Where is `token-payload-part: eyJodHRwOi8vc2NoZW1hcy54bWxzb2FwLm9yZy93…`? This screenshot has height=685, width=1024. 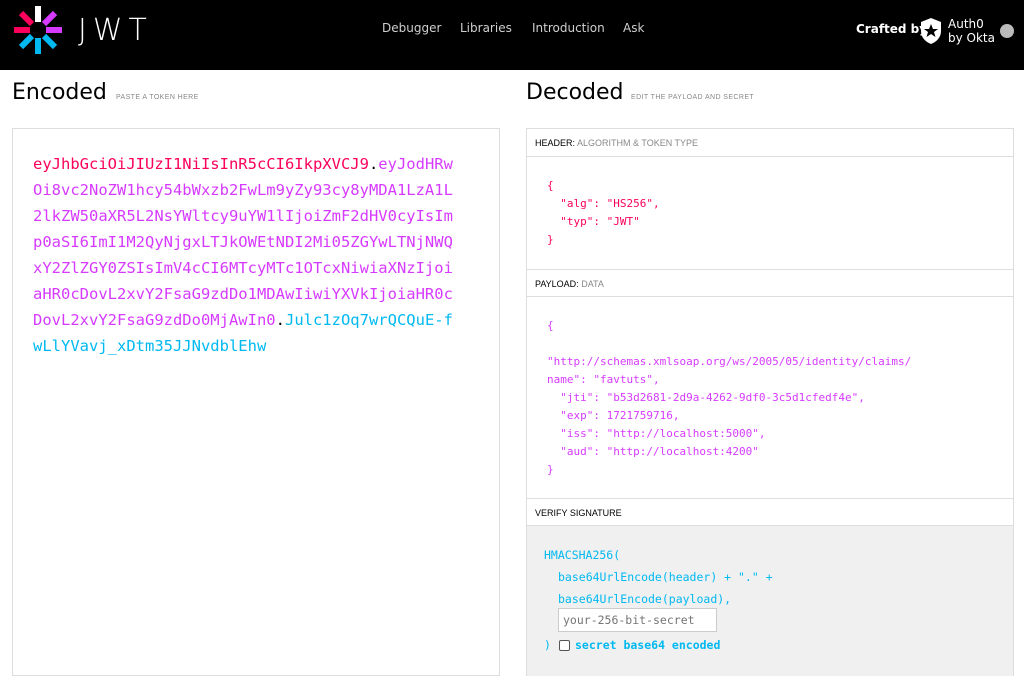
token-payload-part: eyJodHRwOi8vc2NoZW1hcy54bWxzb2FwLm9yZy93… is located at coordinates (243, 242).